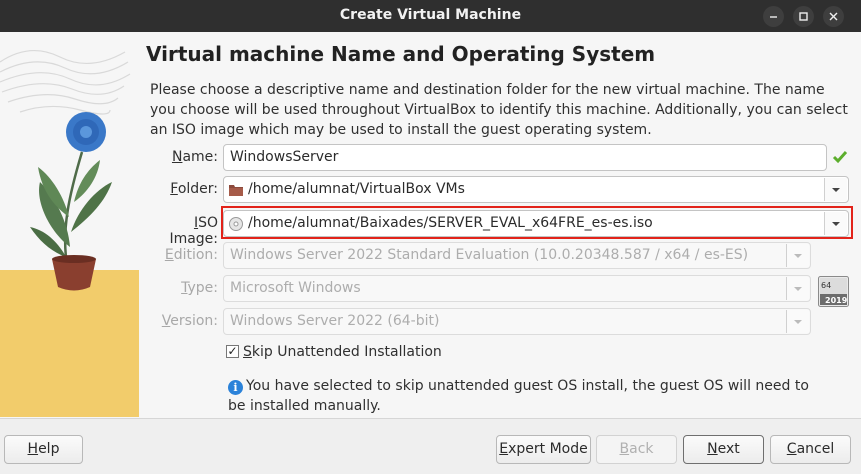 The image size is (861, 474). Describe the element at coordinates (835, 189) in the screenshot. I see `folder-dropdown-arrow-icon` at that location.